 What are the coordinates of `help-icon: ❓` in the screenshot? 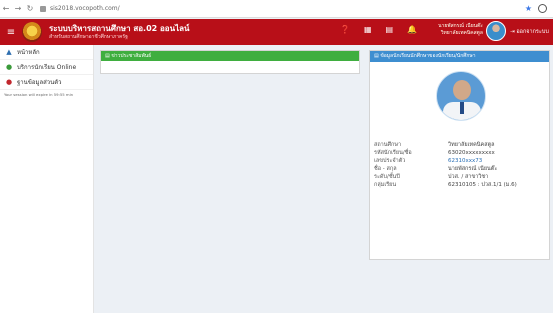 It's located at (345, 29).